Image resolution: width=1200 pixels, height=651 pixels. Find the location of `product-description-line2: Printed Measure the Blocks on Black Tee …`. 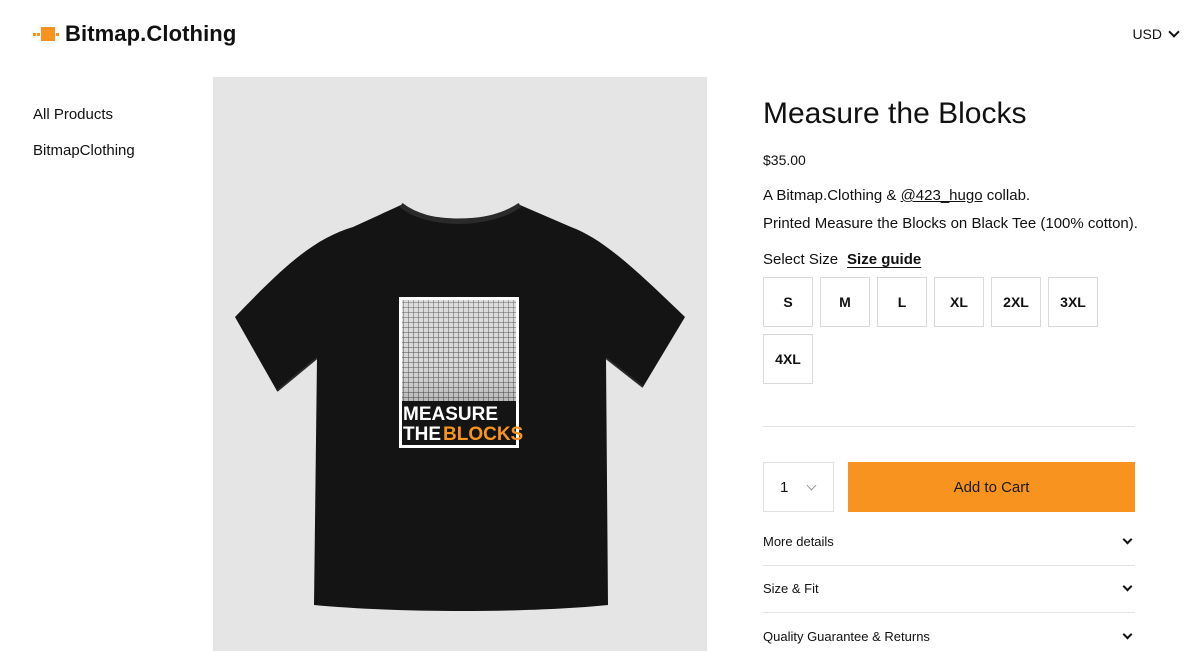

product-description-line2: Printed Measure the Blocks on Black Tee … is located at coordinates (950, 223).